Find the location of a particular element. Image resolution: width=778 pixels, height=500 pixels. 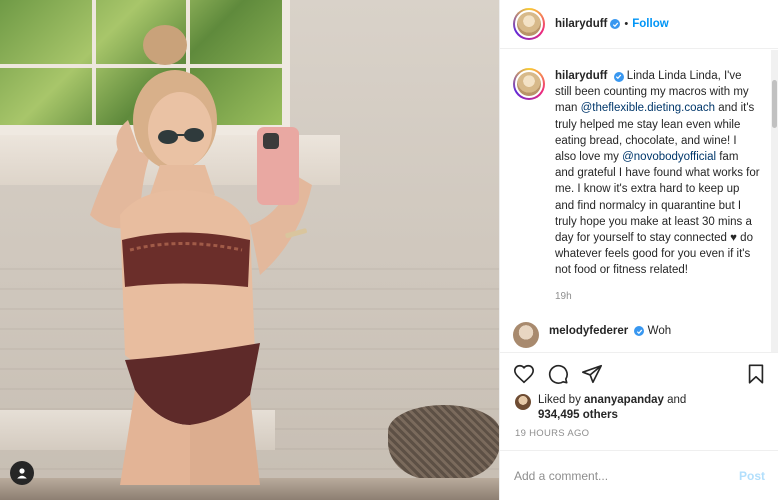

caption-mention-link: @novobodyofficial is located at coordinates (669, 157).